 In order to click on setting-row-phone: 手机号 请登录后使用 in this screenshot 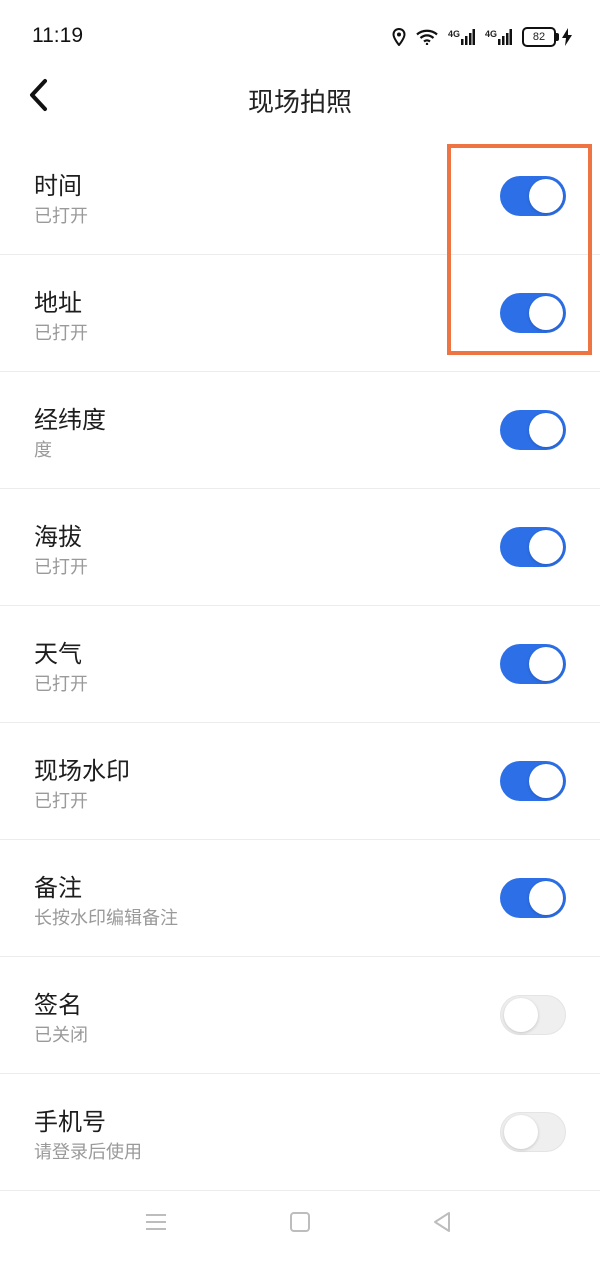, I will do `click(300, 1132)`.